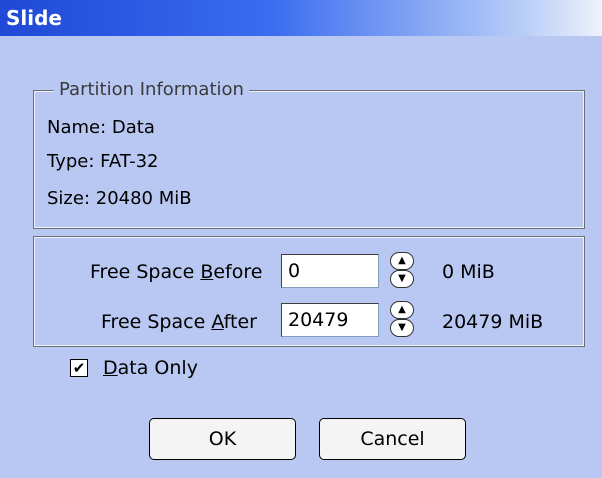 The width and height of the screenshot is (602, 478). Describe the element at coordinates (150, 368) in the screenshot. I see `data-only-label: Data Only` at that location.